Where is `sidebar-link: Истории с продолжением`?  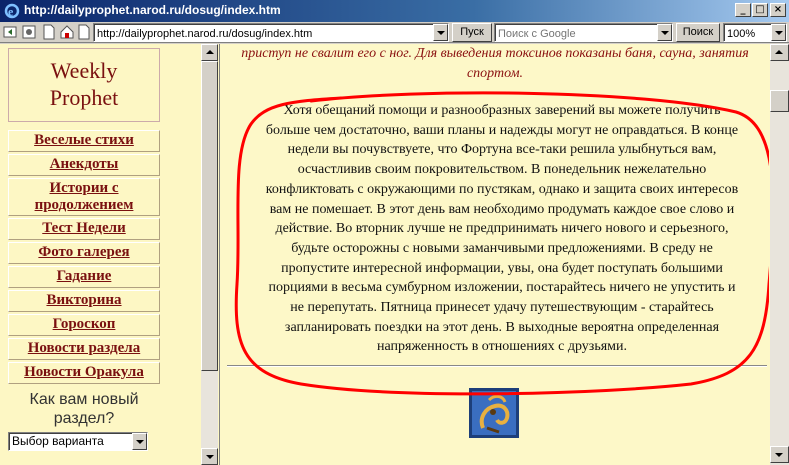
sidebar-link: Истории с продолжением is located at coordinates (84, 196).